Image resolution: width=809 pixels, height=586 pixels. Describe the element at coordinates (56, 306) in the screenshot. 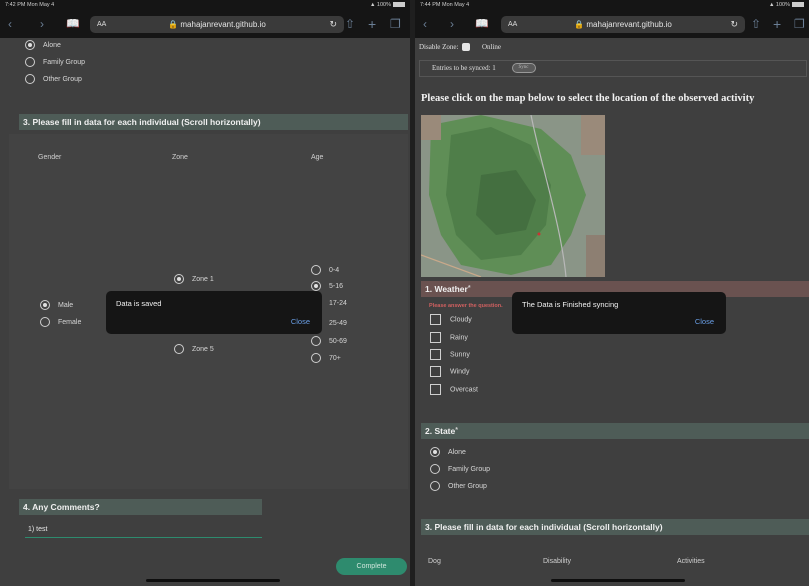

I see `gender-option-male: Male` at that location.